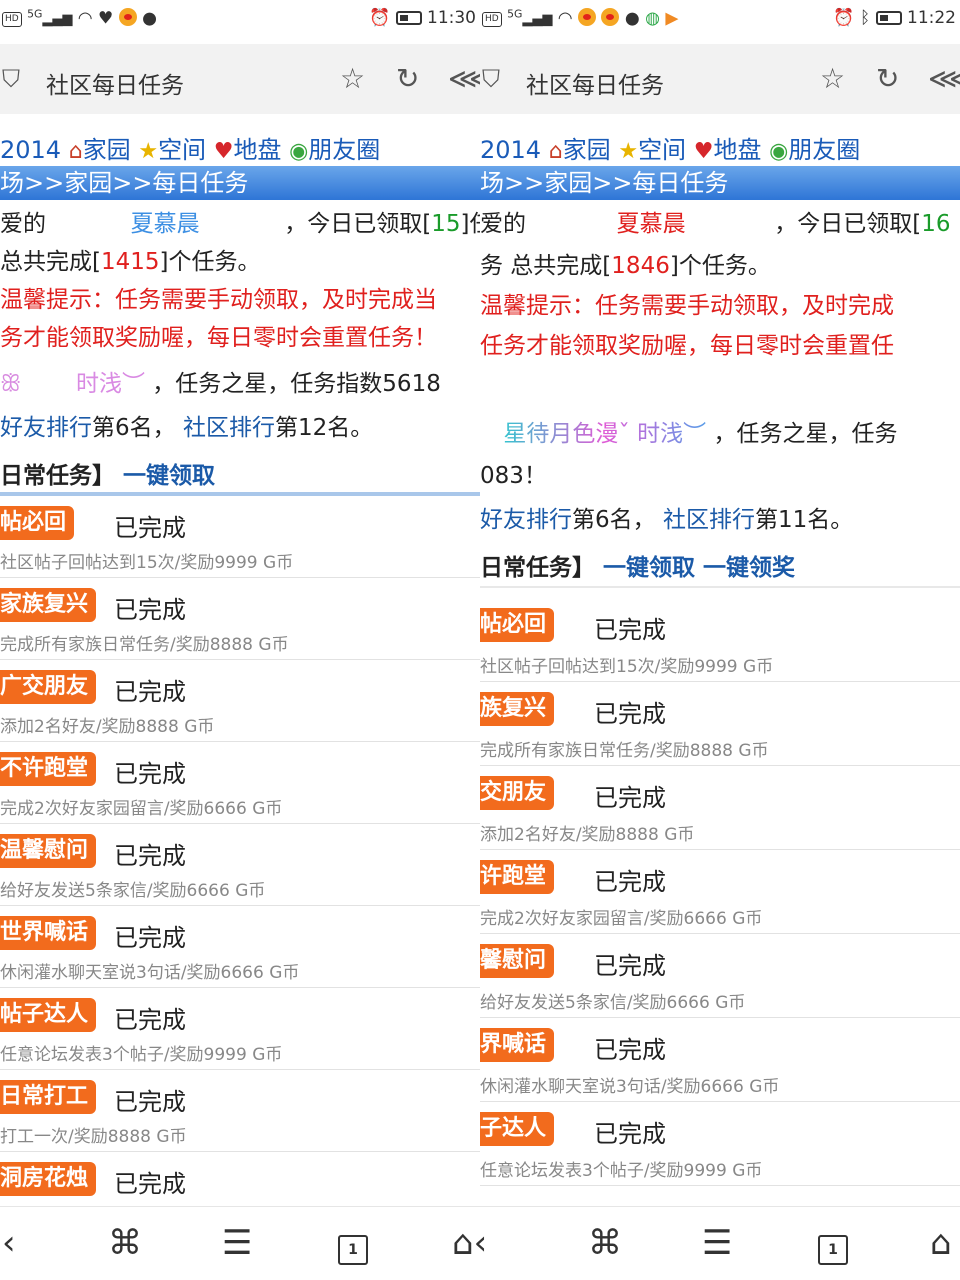  I want to click on status-left: HD 5G▂▄▆ ◠ ♥ ●, so click(79, 18).